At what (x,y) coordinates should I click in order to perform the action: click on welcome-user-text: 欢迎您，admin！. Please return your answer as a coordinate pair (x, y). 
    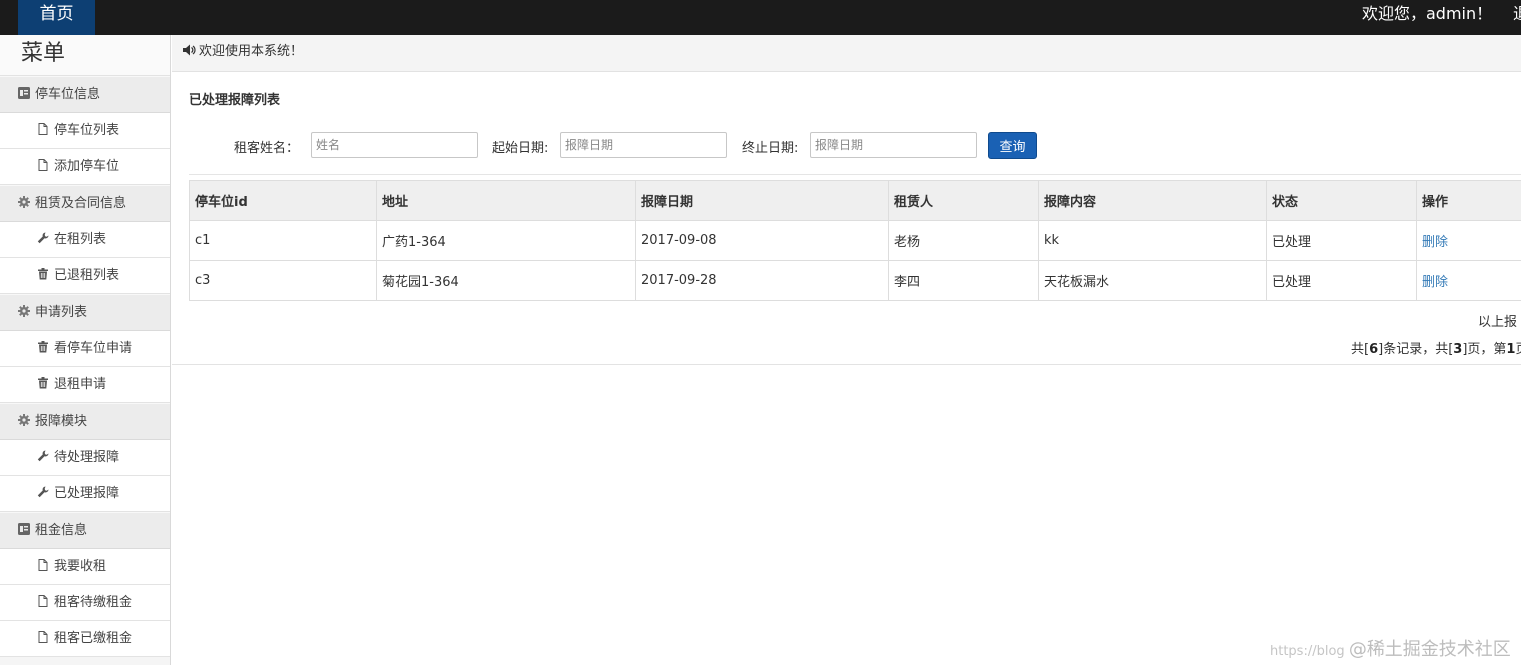
    Looking at the image, I should click on (1427, 13).